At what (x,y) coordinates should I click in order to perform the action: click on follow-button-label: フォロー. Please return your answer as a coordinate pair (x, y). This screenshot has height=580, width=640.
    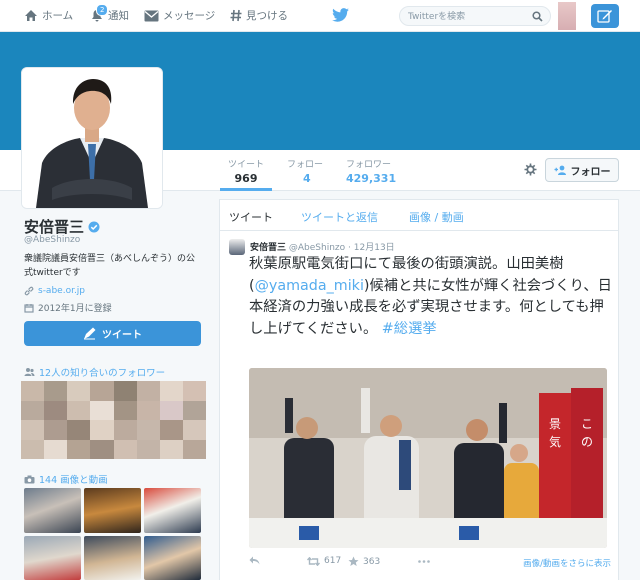
    Looking at the image, I should click on (590, 172).